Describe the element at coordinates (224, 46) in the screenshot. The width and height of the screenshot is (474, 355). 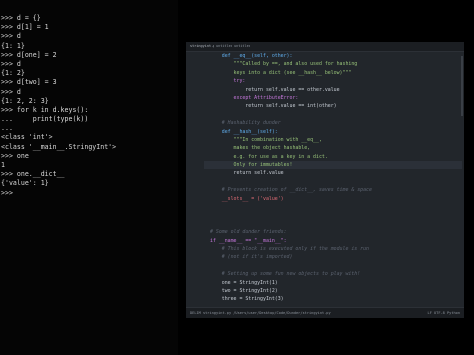
I see `tab-untitled-1: untitled` at that location.